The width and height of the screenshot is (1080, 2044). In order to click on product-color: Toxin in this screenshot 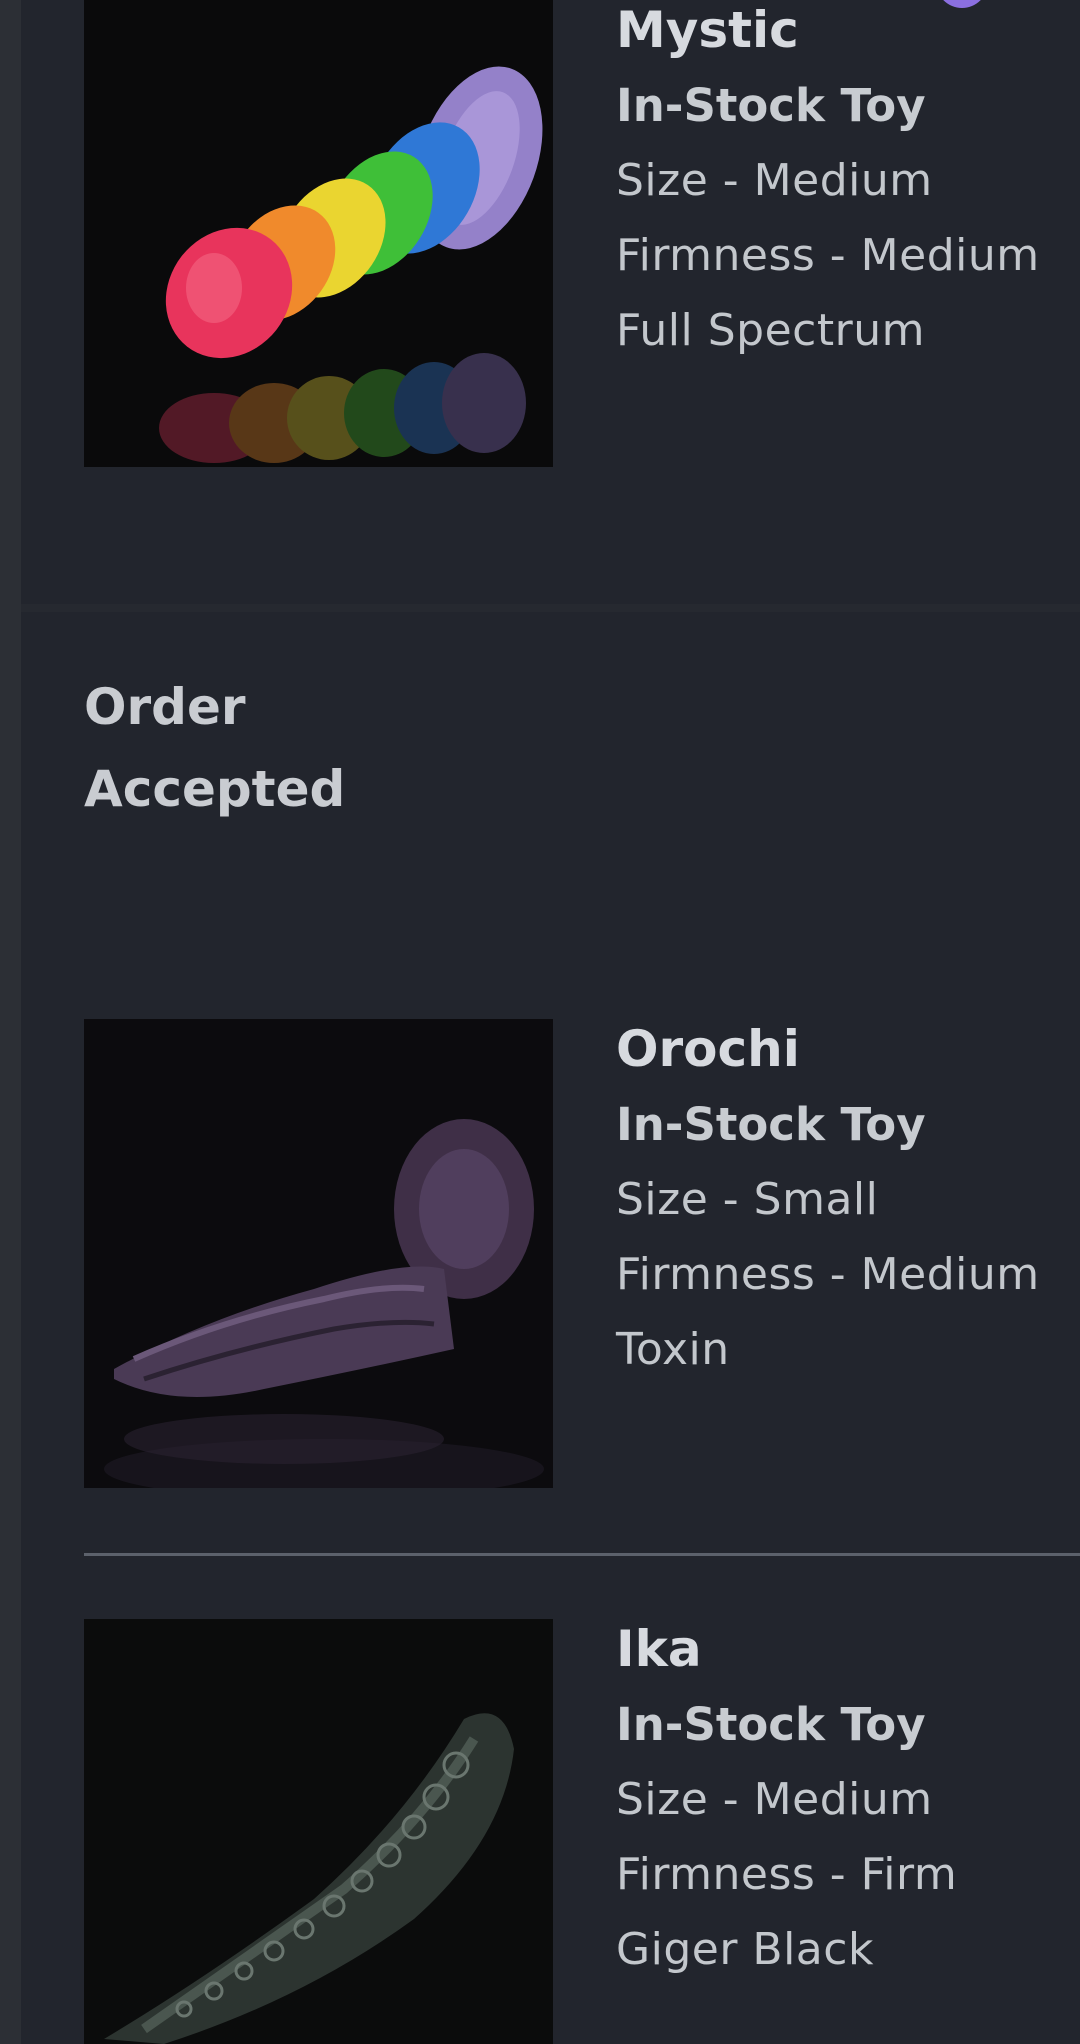, I will do `click(673, 1349)`.